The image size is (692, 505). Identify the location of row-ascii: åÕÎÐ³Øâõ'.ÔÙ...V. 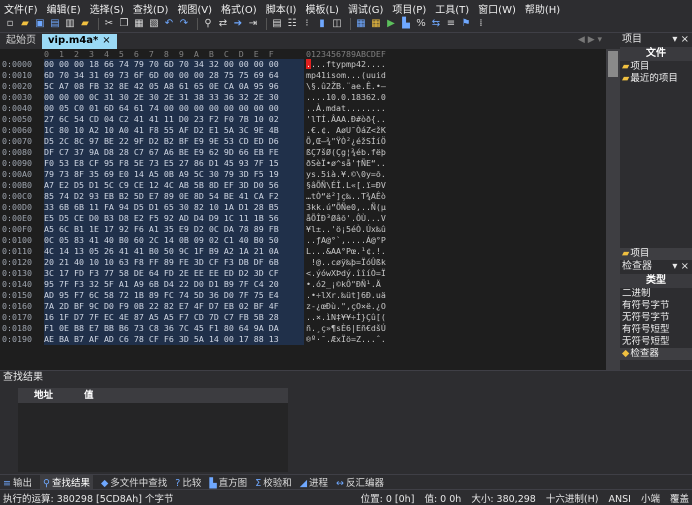
(346, 218).